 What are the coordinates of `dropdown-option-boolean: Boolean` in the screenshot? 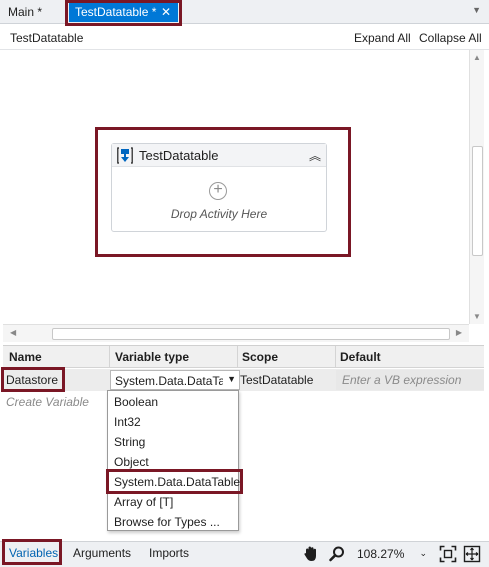 It's located at (136, 402).